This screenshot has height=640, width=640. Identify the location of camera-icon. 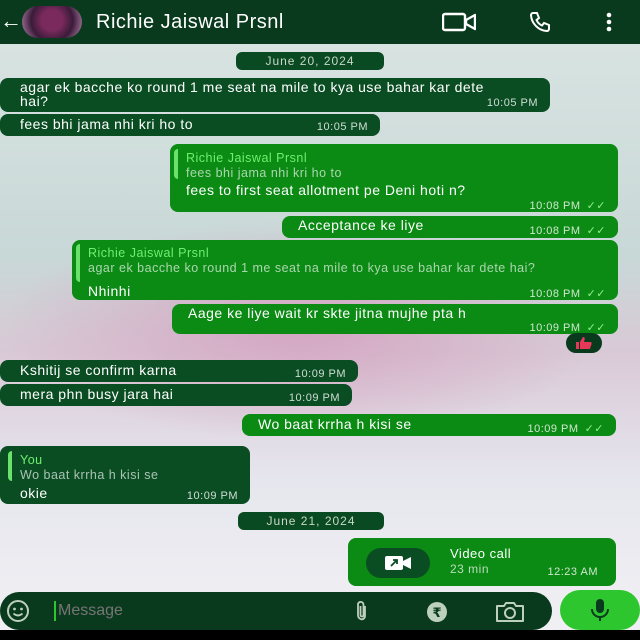
(510, 612).